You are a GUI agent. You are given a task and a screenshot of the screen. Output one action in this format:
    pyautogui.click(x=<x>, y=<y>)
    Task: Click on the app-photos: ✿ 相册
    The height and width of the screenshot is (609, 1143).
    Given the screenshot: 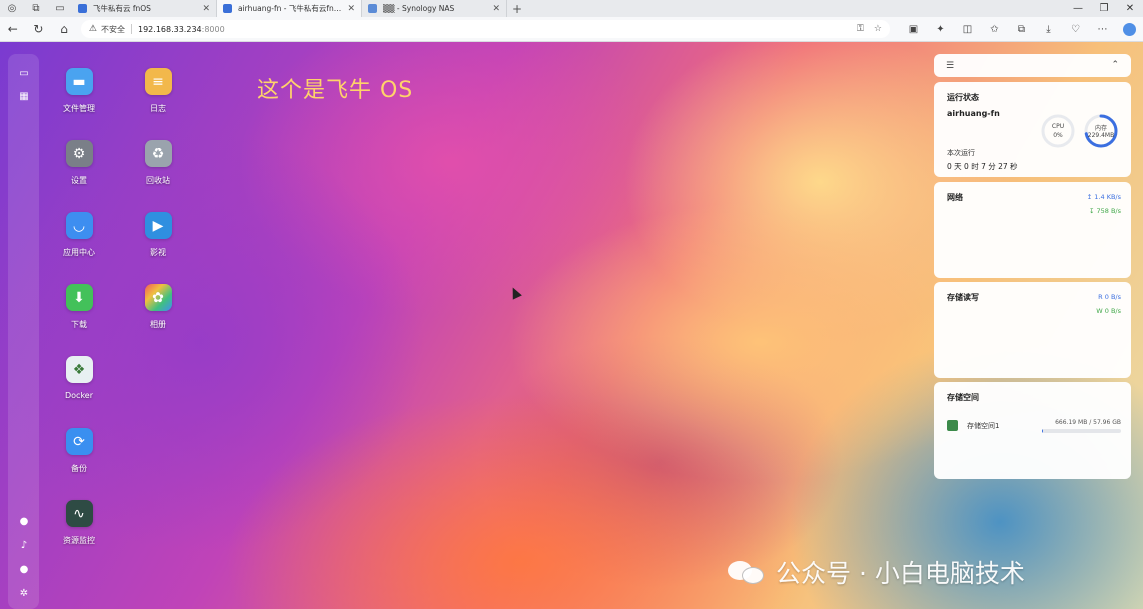 What is the action you would take?
    pyautogui.click(x=158, y=307)
    